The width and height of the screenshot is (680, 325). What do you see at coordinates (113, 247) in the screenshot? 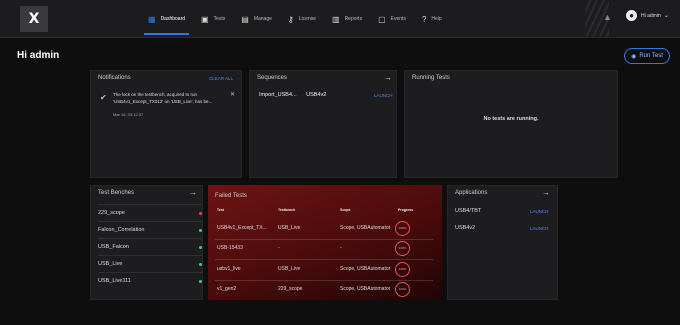
I see `bench-name: USB_Falcon` at bounding box center [113, 247].